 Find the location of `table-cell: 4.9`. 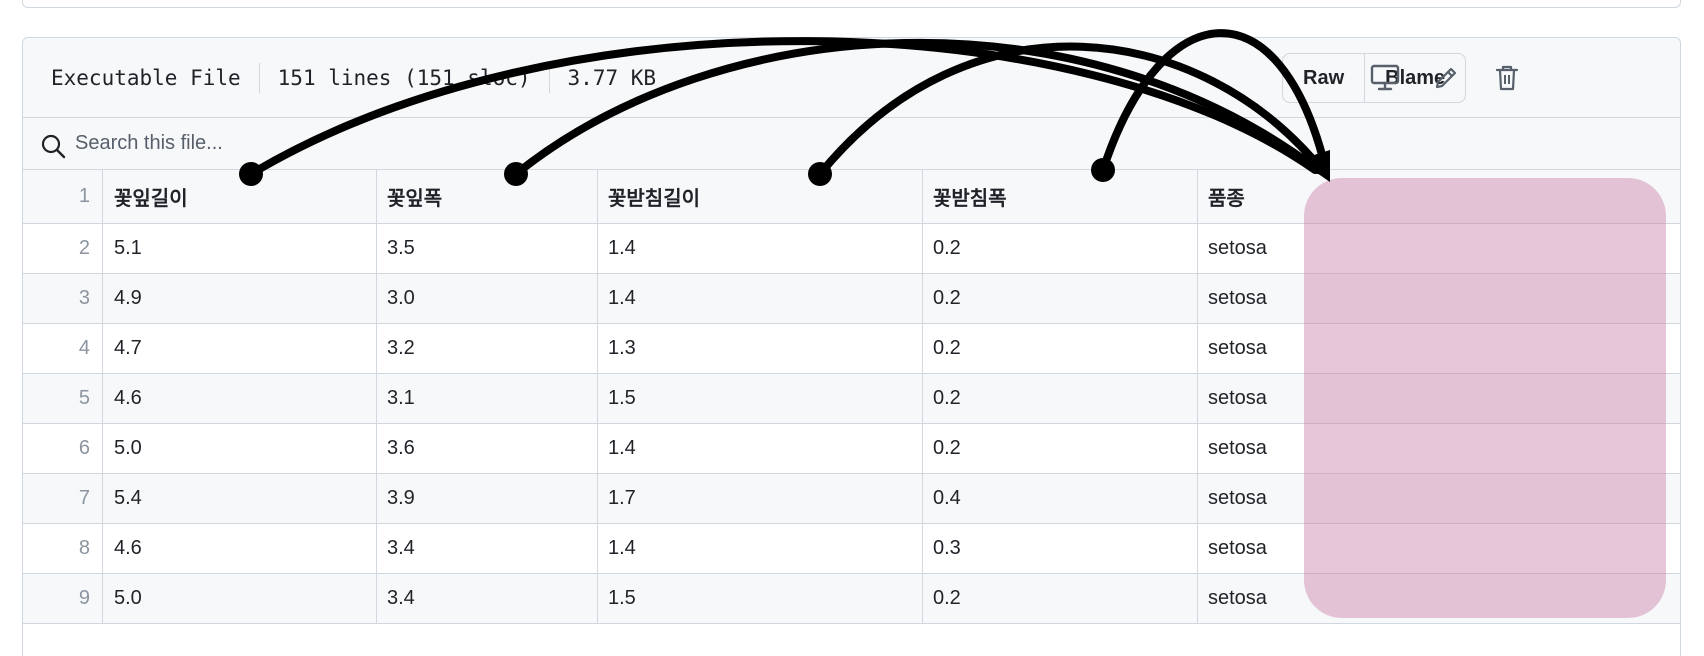

table-cell: 4.9 is located at coordinates (240, 298).